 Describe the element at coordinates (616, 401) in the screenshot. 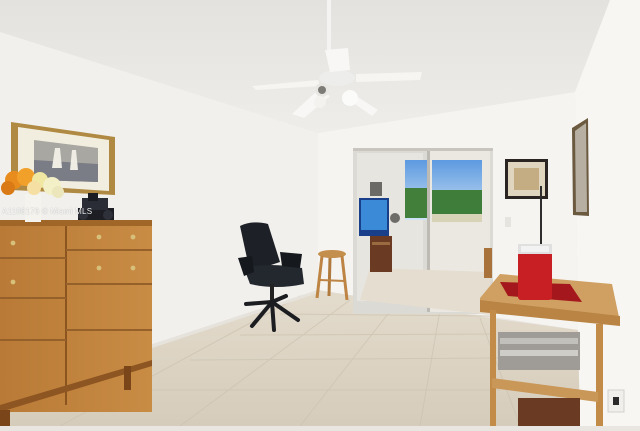

I see `power-outlet` at that location.